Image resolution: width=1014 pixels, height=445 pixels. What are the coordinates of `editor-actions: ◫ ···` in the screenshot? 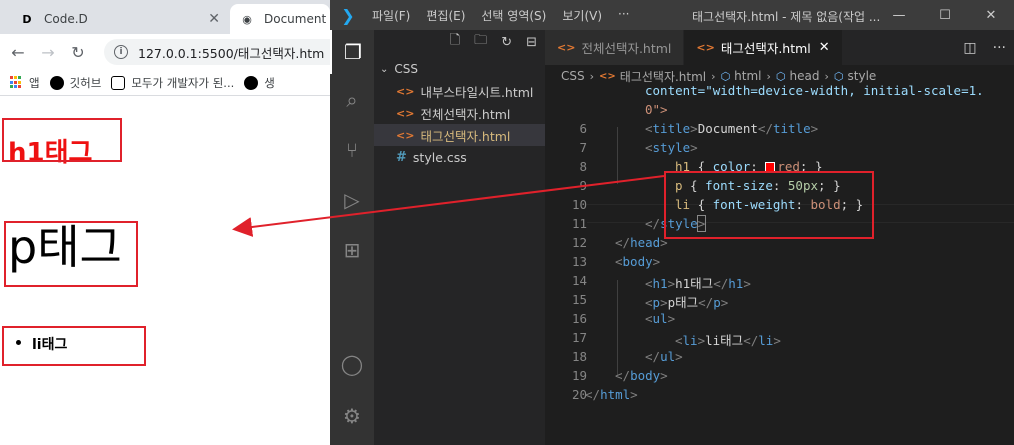 It's located at (976, 47).